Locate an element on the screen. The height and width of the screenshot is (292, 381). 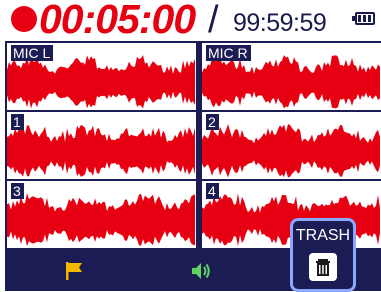
track-label: 3 is located at coordinates (17, 191).